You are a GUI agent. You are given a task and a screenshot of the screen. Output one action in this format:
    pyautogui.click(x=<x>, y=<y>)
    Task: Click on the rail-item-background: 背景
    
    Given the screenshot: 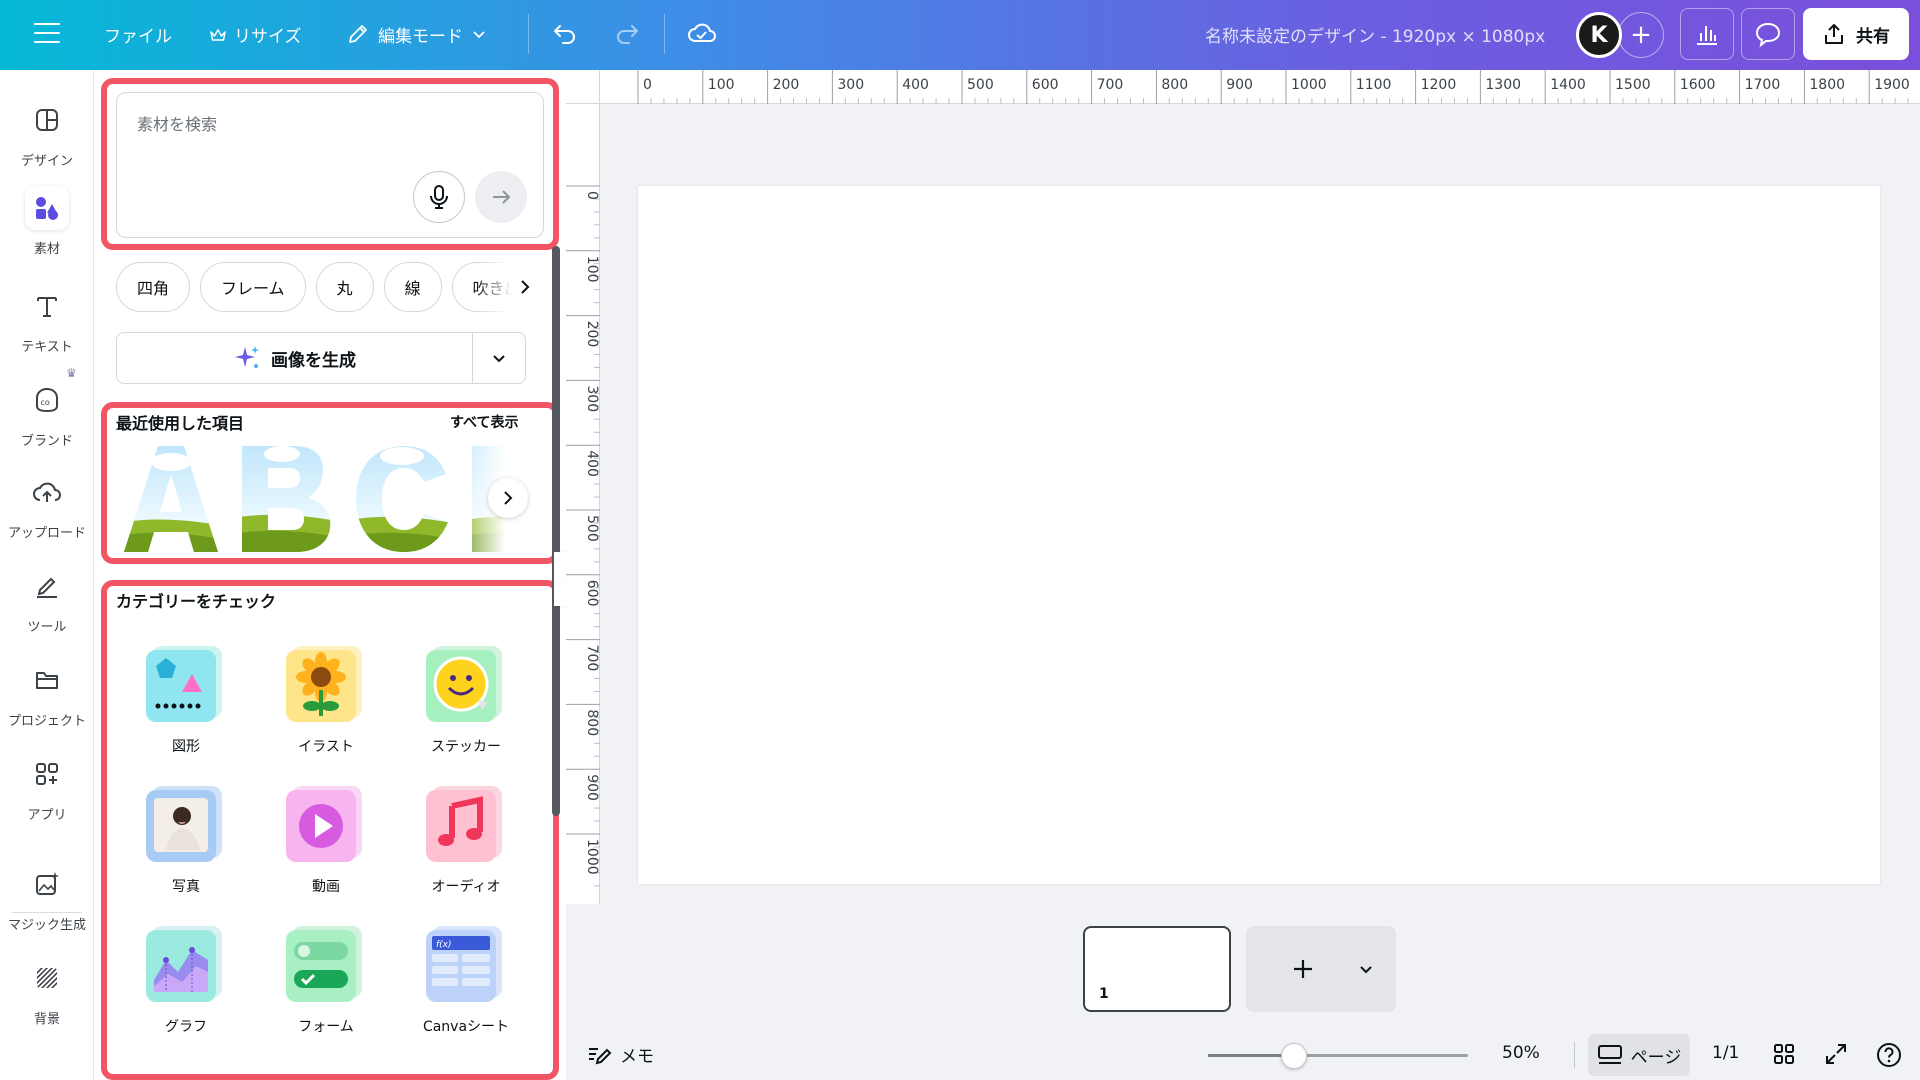 What is the action you would take?
    pyautogui.click(x=47, y=991)
    